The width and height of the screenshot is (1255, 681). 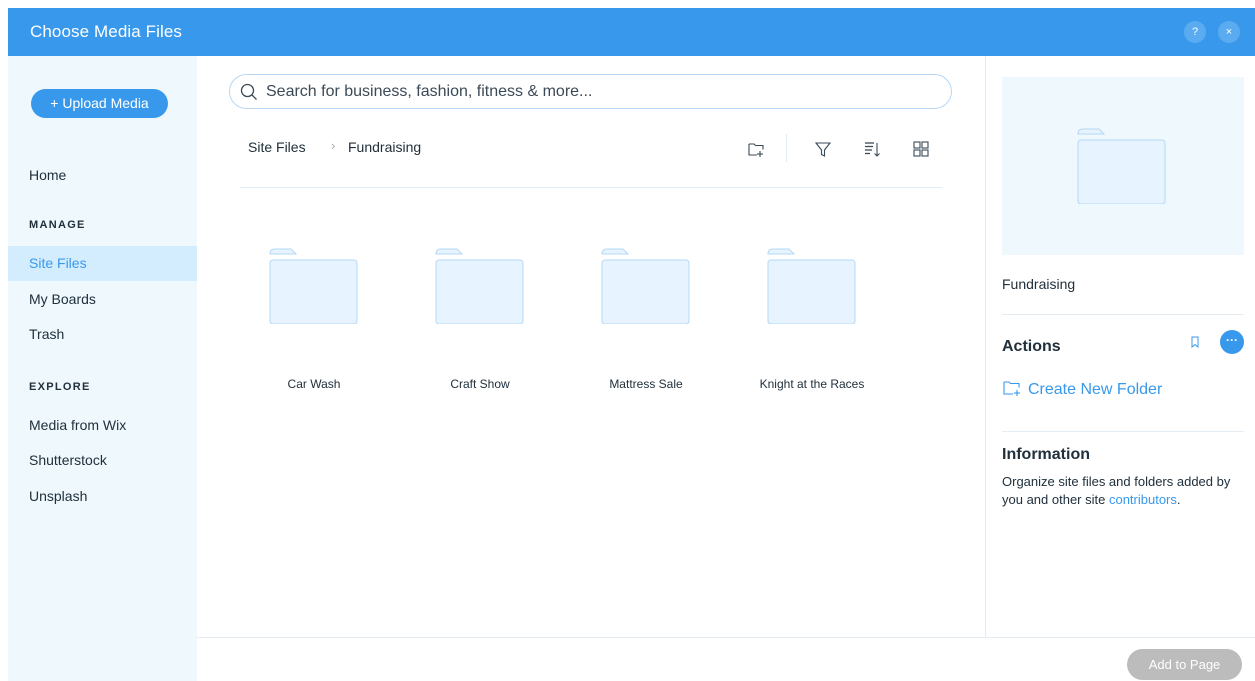 What do you see at coordinates (102, 334) in the screenshot?
I see `sidebar-item-trash: Trash` at bounding box center [102, 334].